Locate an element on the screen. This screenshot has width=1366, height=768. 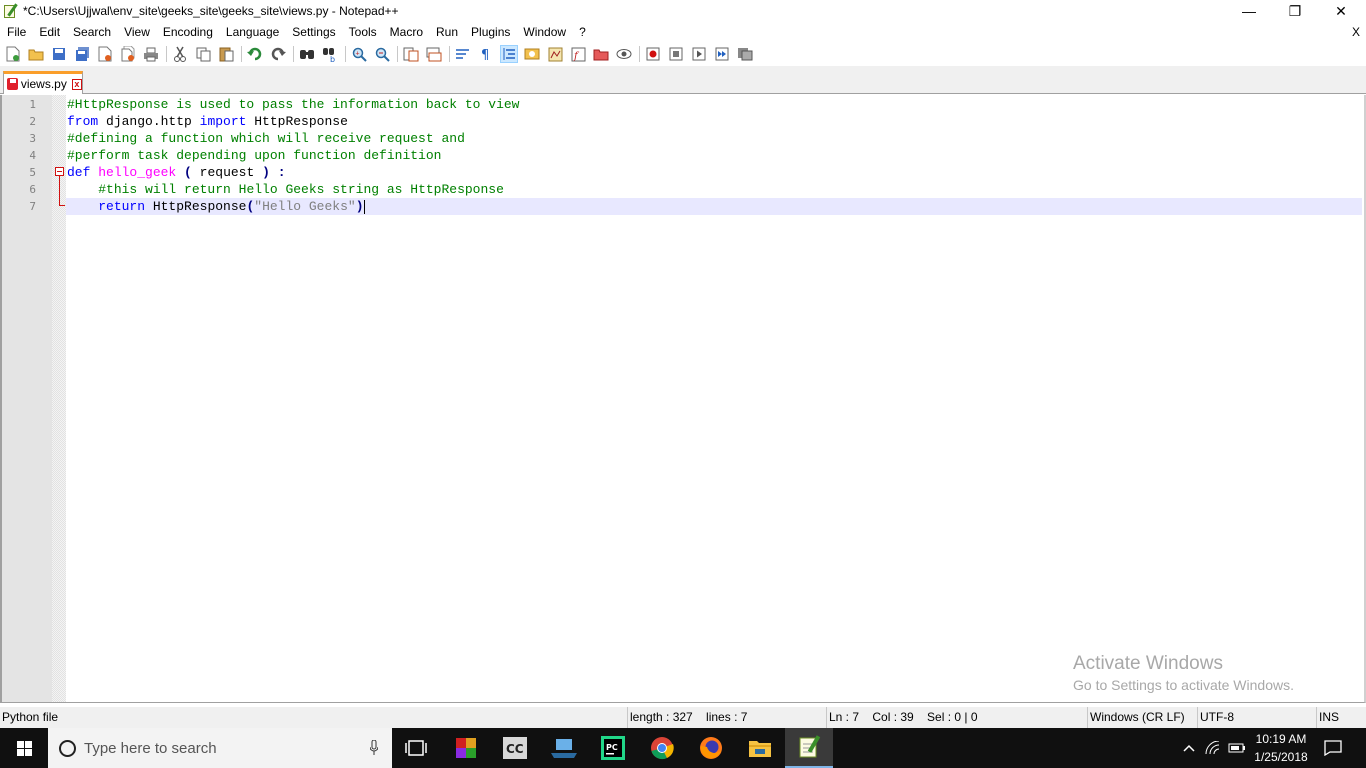
watermark-title: Activate Windows is located at coordinates (1148, 663).